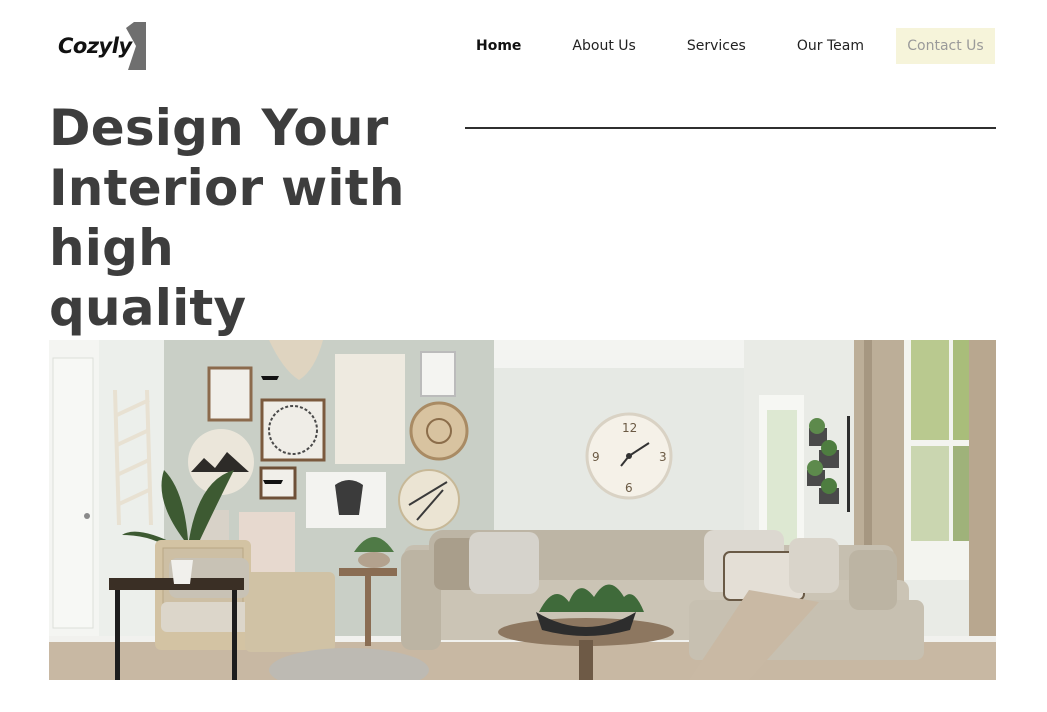 This screenshot has width=1047, height=712. Describe the element at coordinates (219, 128) in the screenshot. I see `hero-title-line: Design Your` at that location.